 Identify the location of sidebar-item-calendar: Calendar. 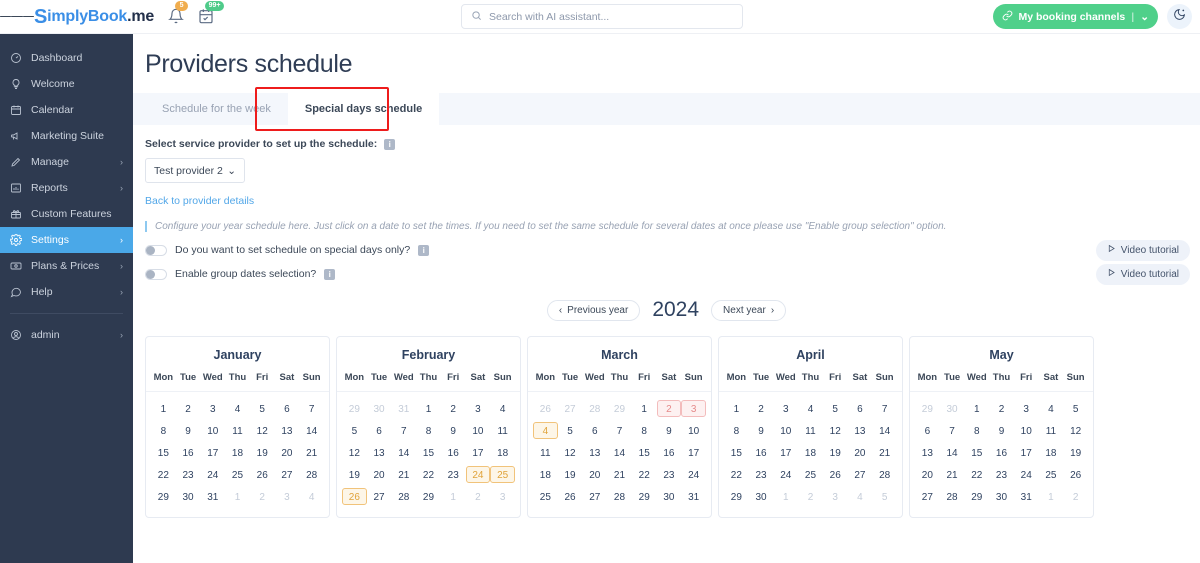
(66, 110).